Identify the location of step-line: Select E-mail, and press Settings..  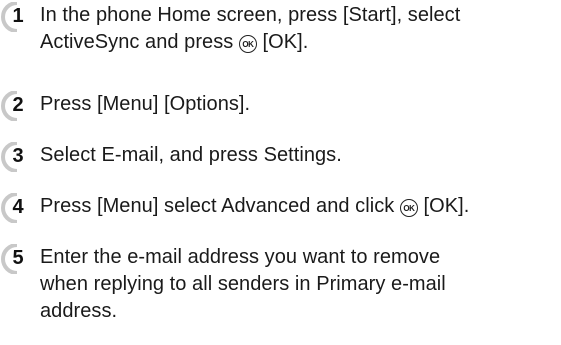
(191, 155).